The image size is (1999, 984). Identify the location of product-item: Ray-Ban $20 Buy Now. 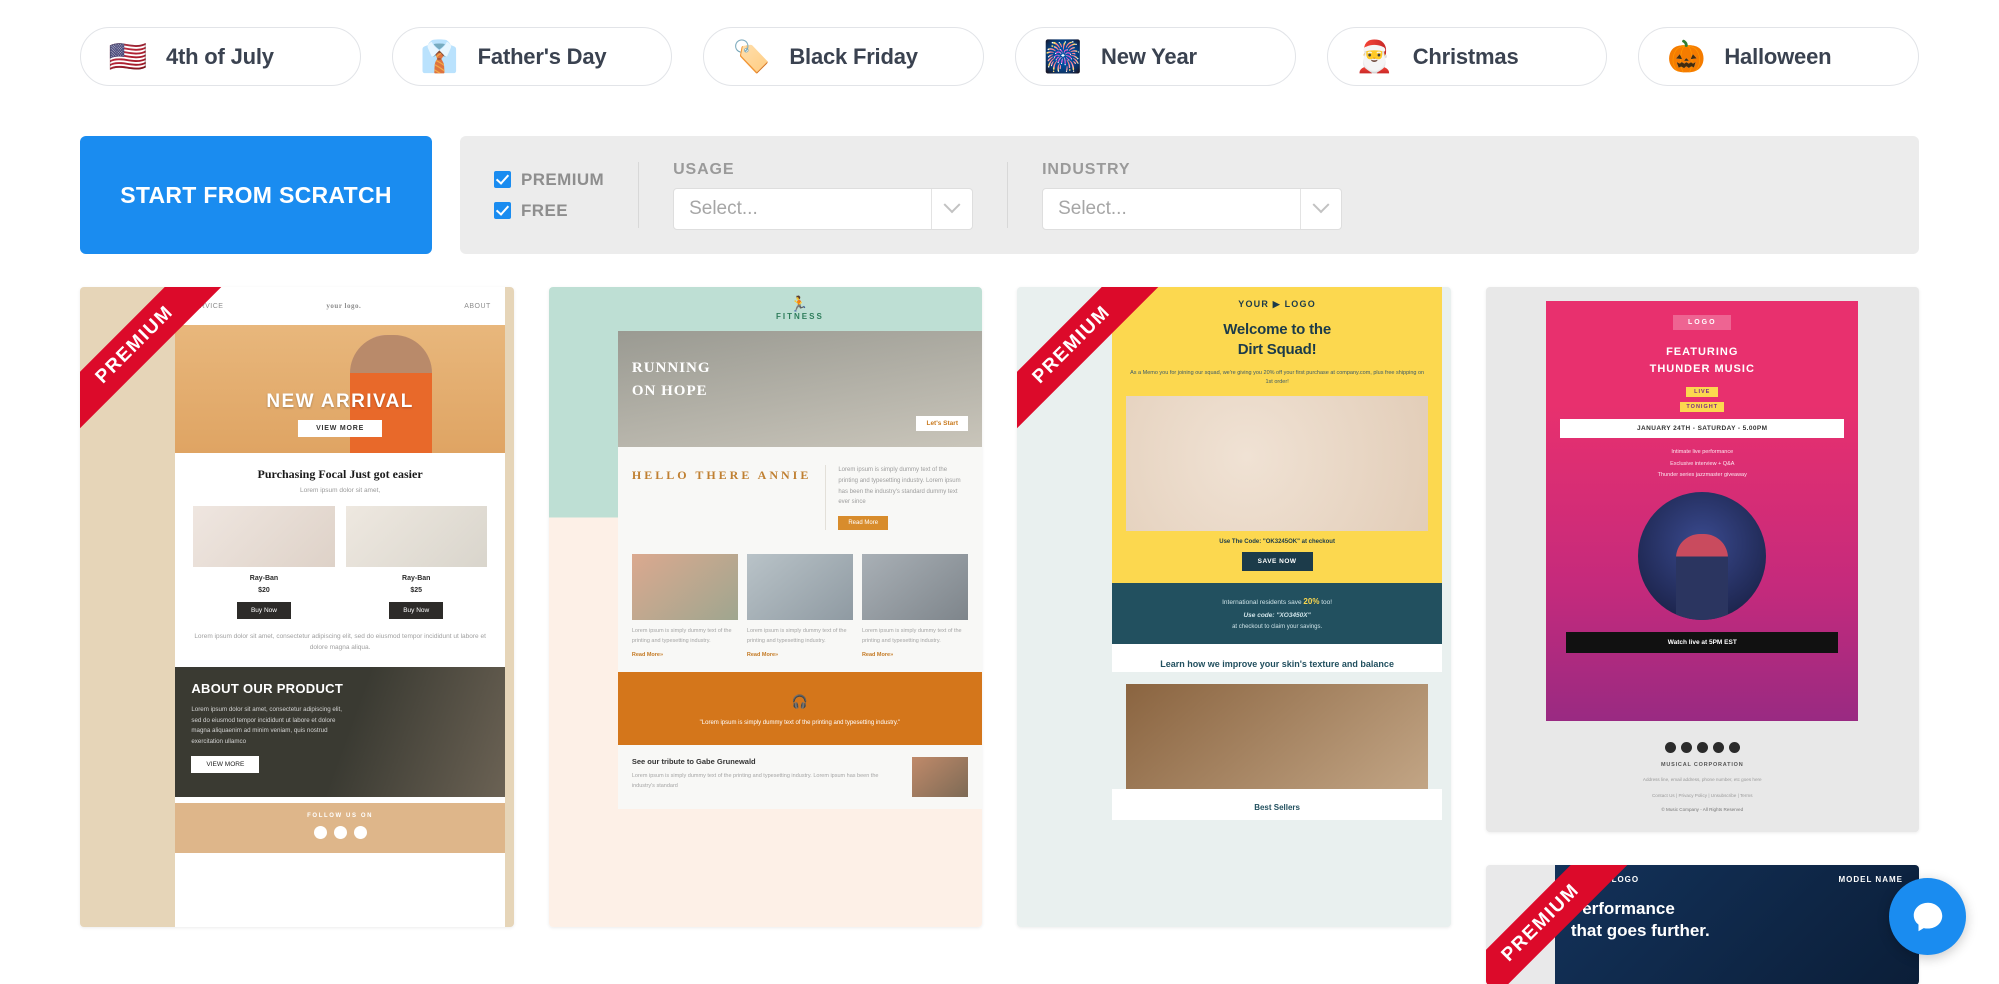
(264, 562).